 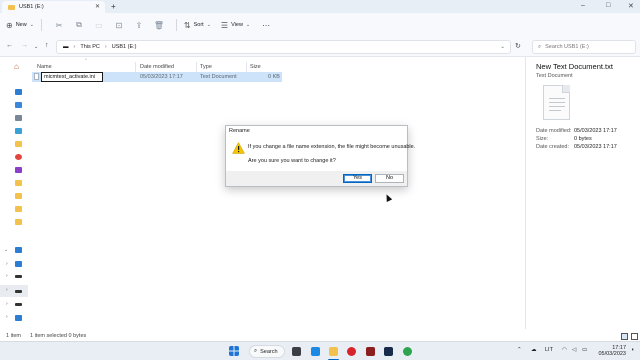 I want to click on up-arrow-icon: ↑, so click(x=47, y=45).